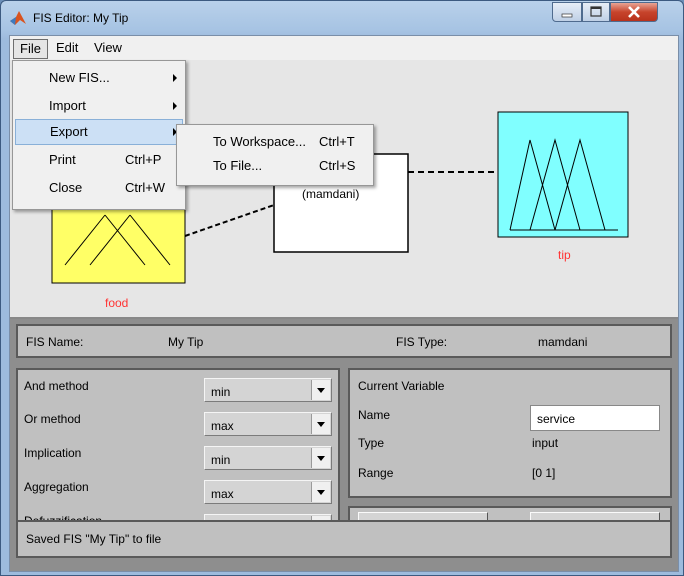 This screenshot has width=684, height=576. What do you see at coordinates (422, 342) in the screenshot?
I see `fis-type-label: FIS Type:` at bounding box center [422, 342].